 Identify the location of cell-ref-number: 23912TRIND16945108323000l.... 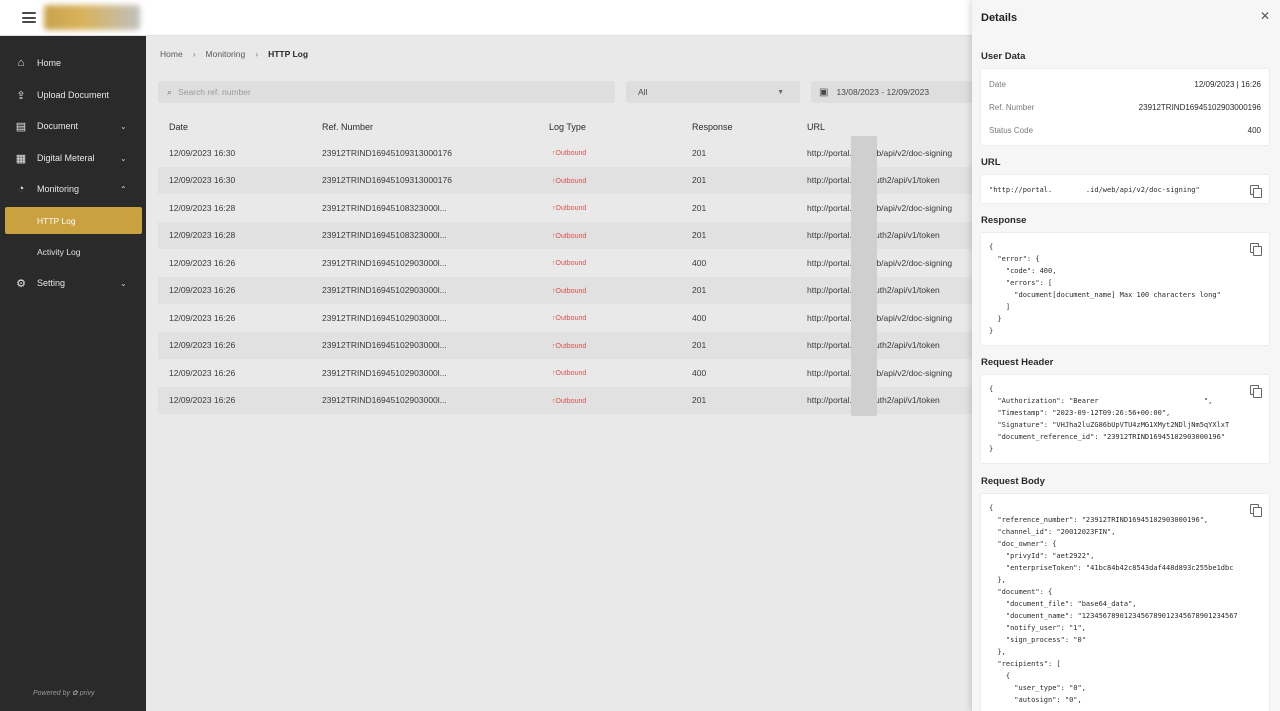
(424, 208).